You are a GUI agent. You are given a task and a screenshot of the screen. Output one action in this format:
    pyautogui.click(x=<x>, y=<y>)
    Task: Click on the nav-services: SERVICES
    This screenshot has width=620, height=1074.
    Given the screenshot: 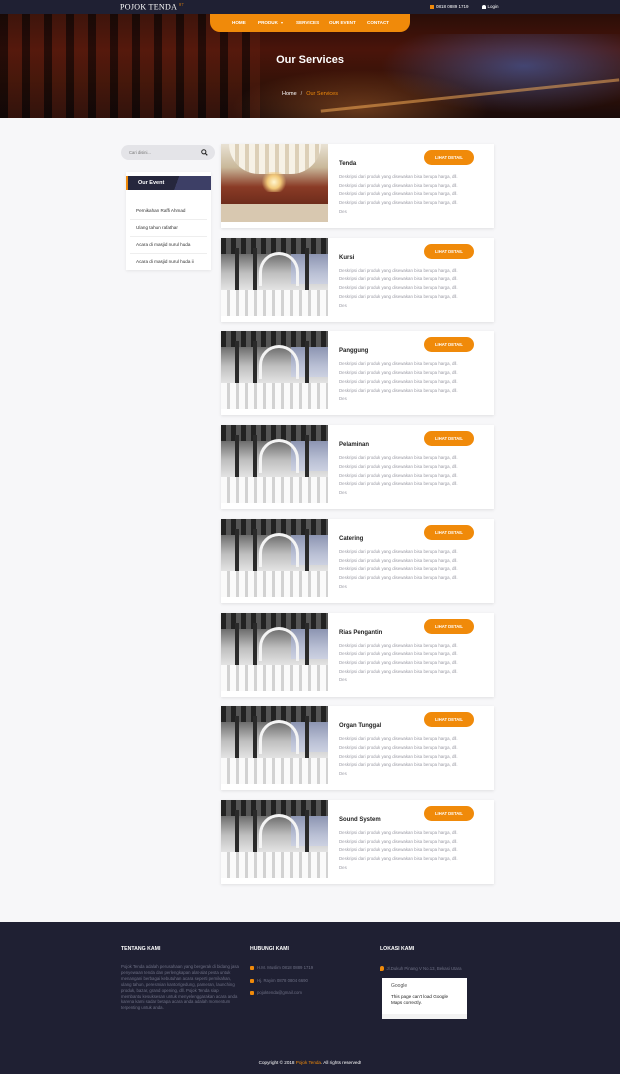 What is the action you would take?
    pyautogui.click(x=307, y=22)
    